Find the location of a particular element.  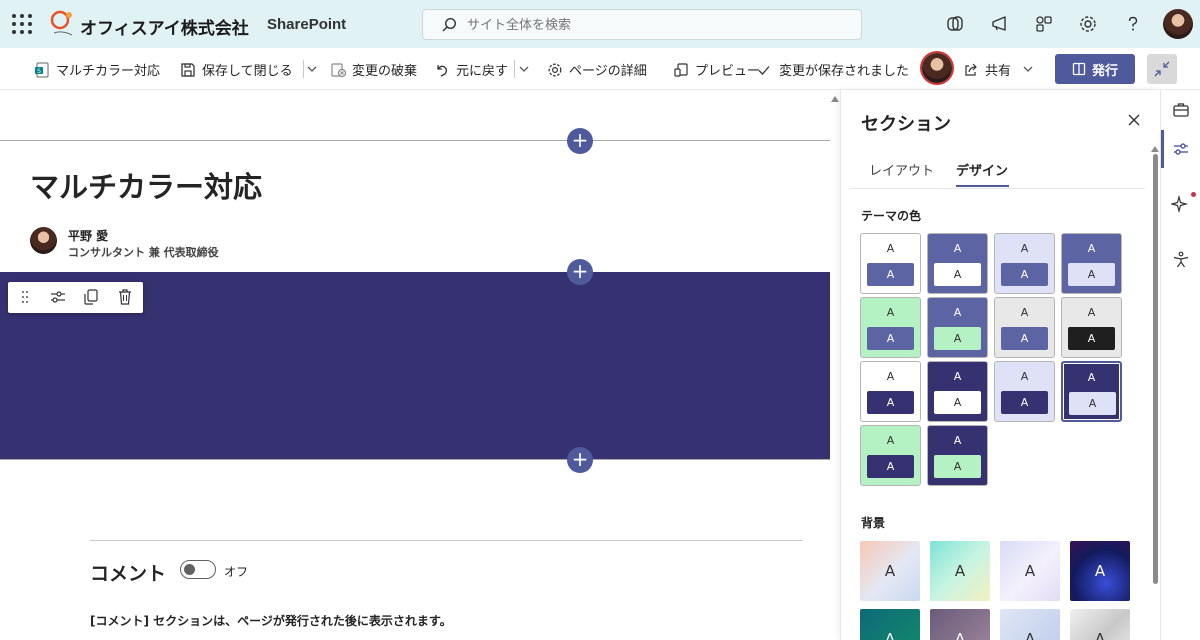

close-icon is located at coordinates (1134, 120).